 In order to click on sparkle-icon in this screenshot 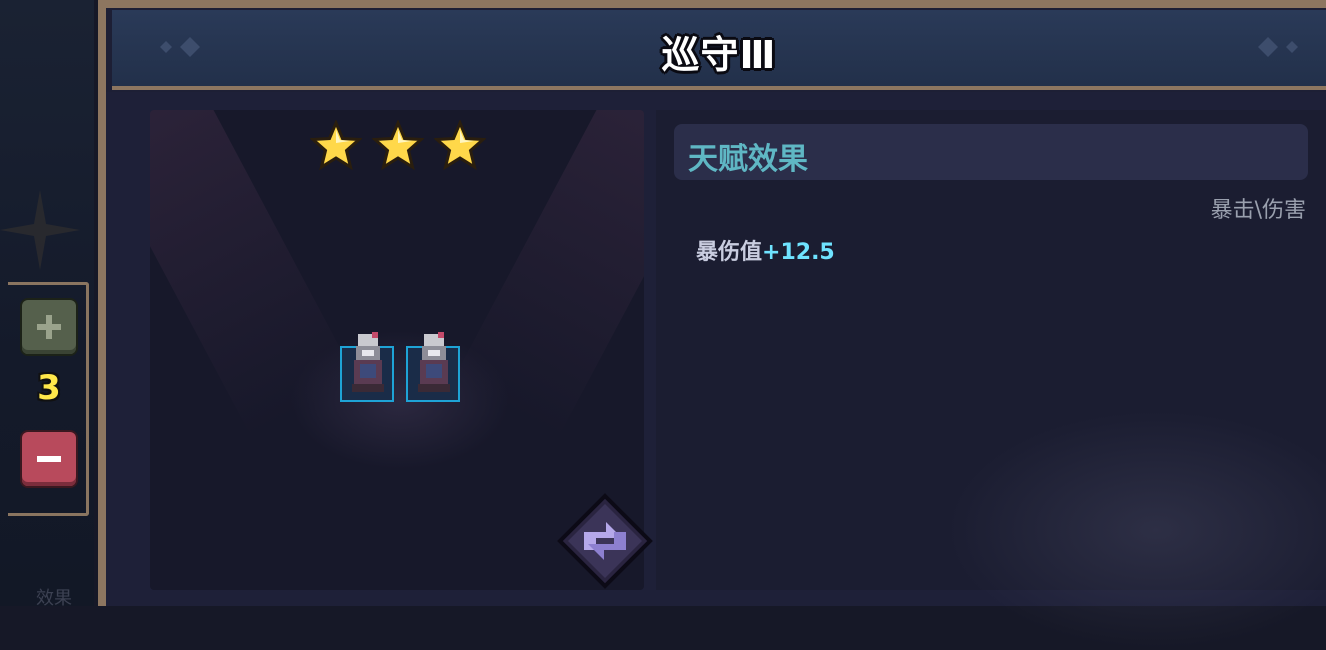, I will do `click(40, 230)`.